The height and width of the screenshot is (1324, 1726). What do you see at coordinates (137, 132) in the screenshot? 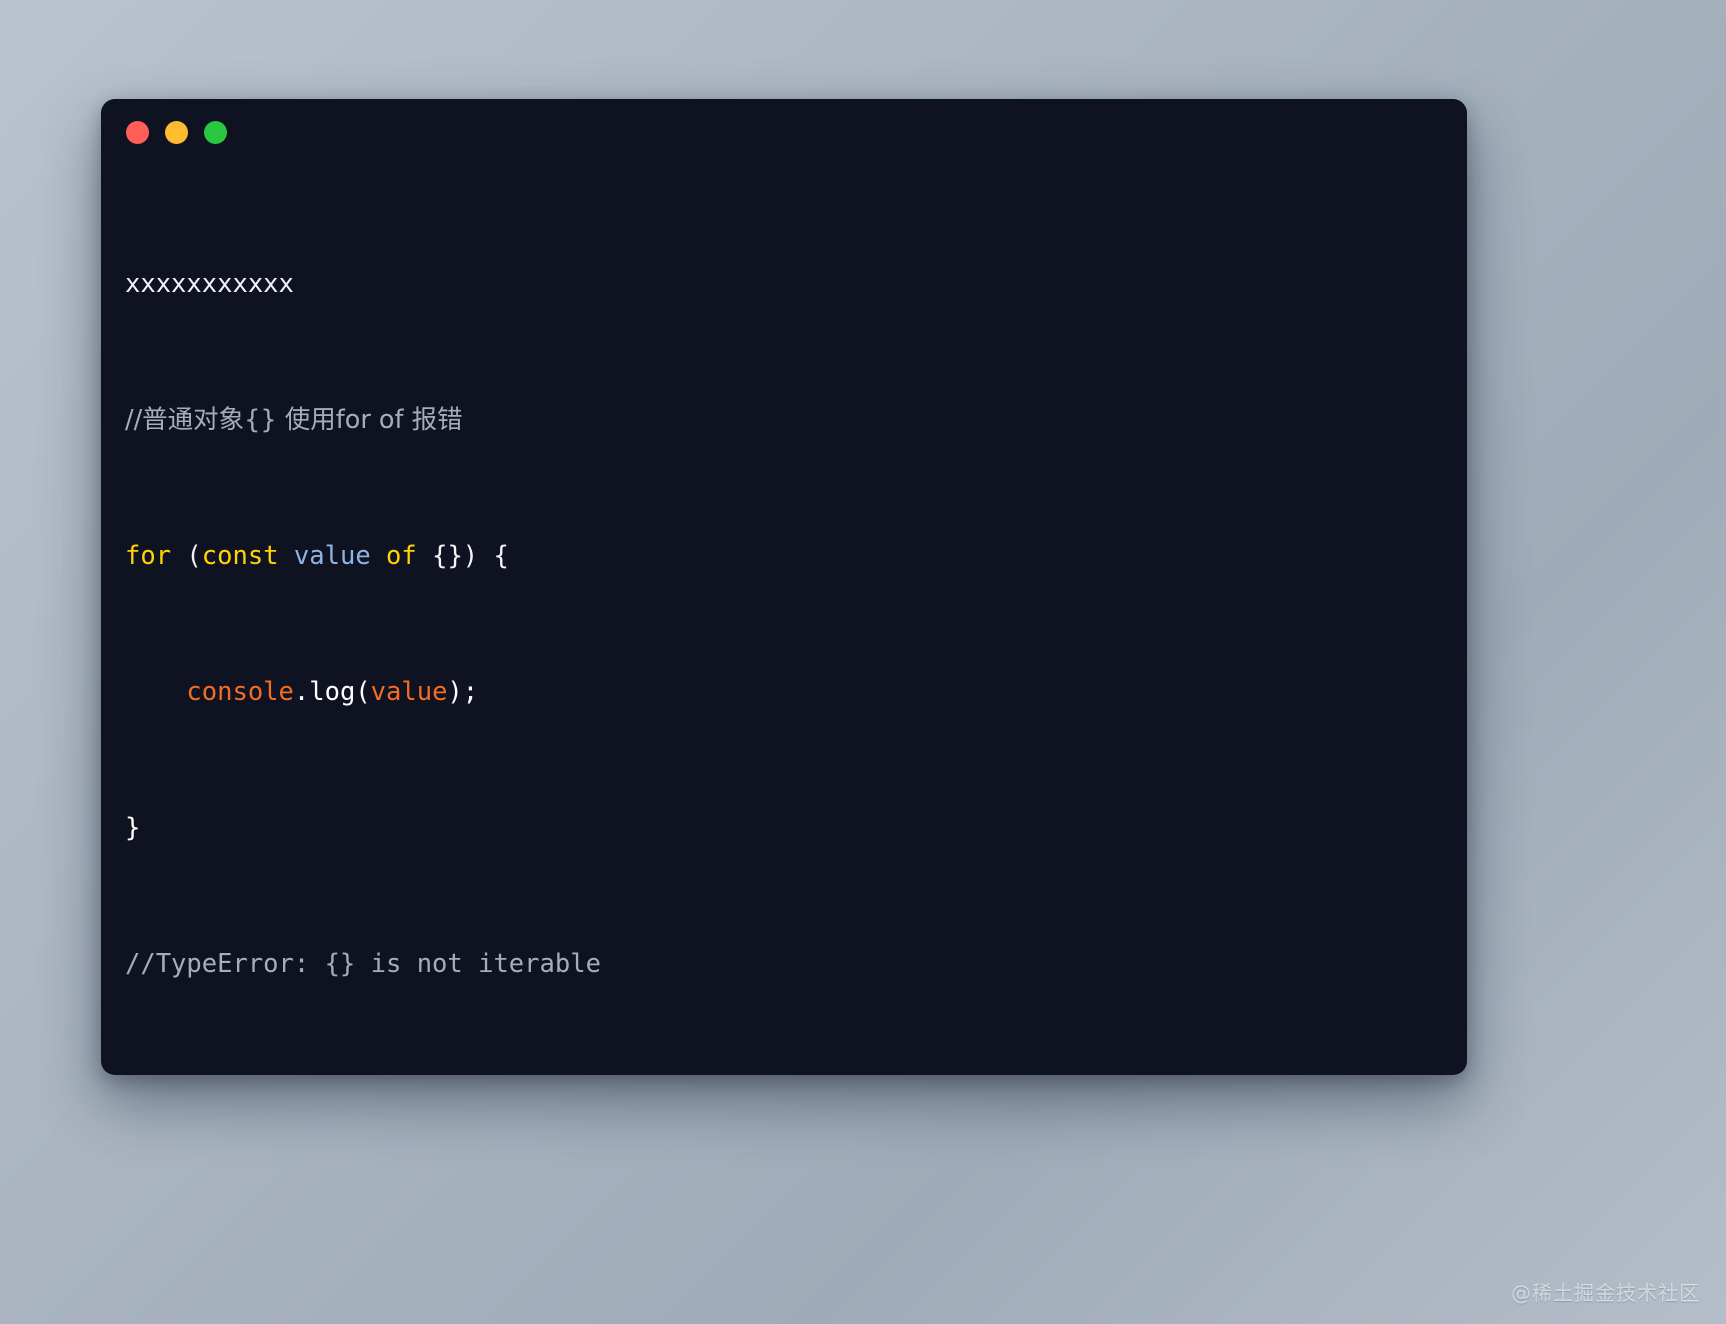
I see `close-window-icon` at bounding box center [137, 132].